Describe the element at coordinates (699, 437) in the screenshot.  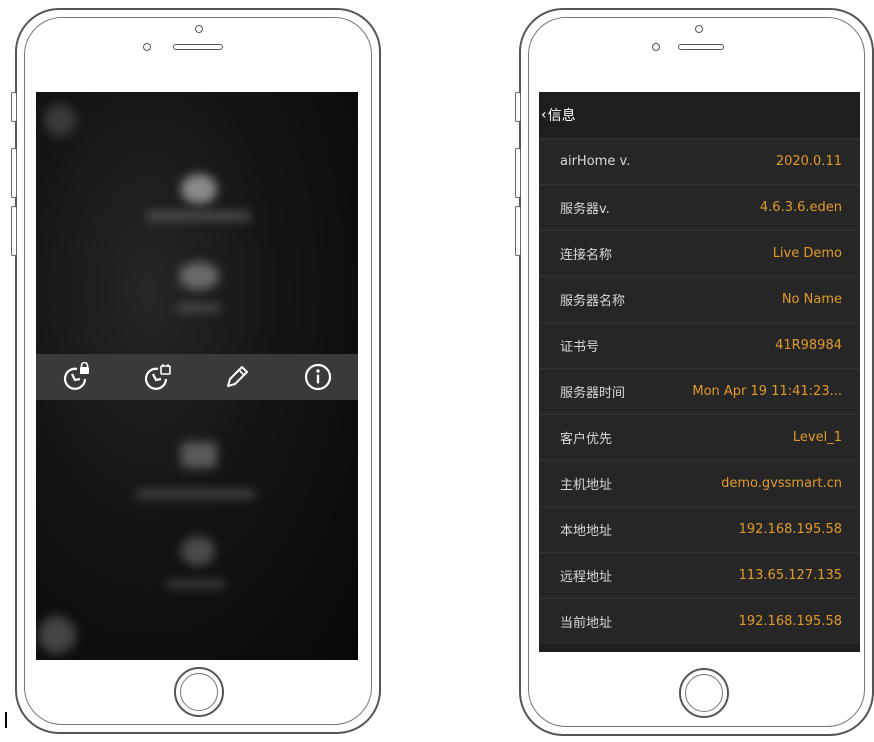
I see `info-row: 客户优先 Level_1` at that location.